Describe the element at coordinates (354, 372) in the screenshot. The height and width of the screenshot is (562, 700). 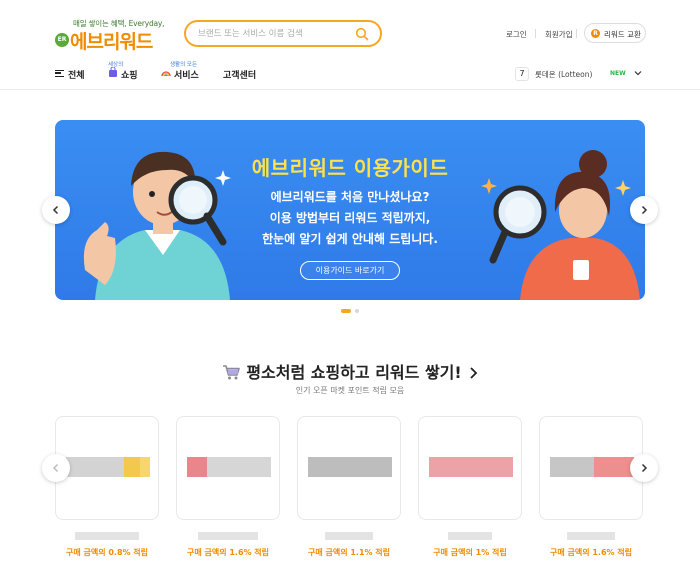
I see `section-title: 평소처럼 쇼핑하고 리워드 쌓기!` at that location.